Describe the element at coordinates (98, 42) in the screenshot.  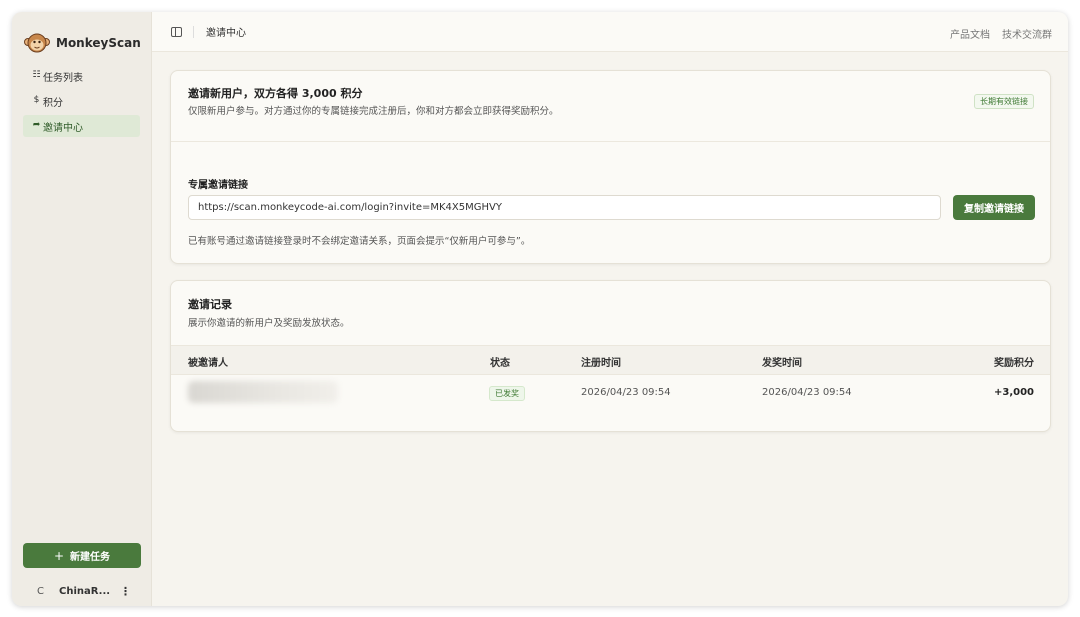
I see `app-name: MonkeyScan` at that location.